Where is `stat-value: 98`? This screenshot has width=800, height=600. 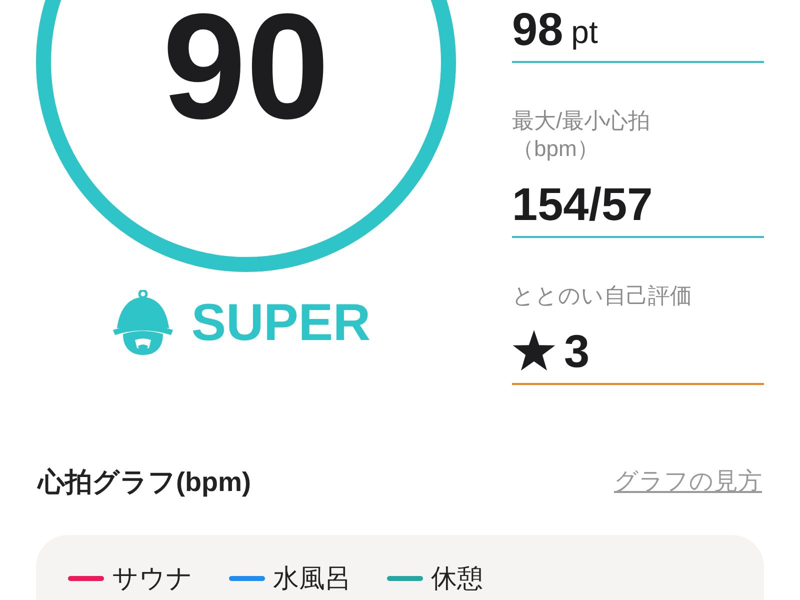 stat-value: 98 is located at coordinates (538, 29).